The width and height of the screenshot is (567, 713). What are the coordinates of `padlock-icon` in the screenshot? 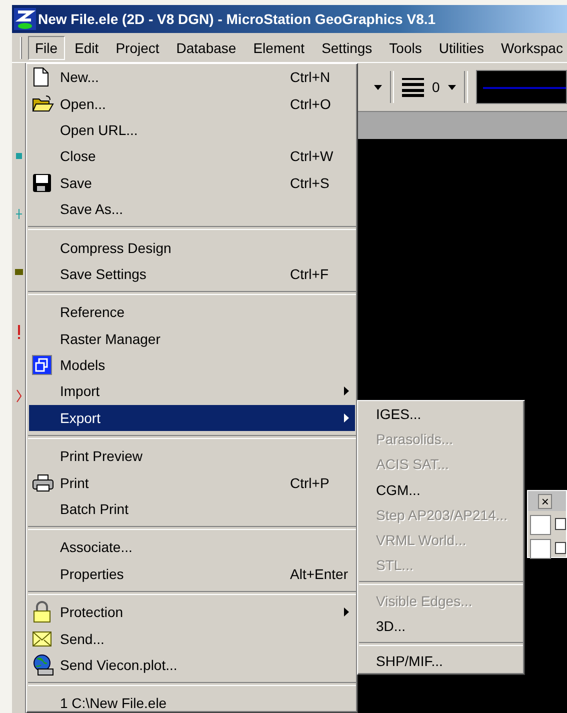 It's located at (42, 612).